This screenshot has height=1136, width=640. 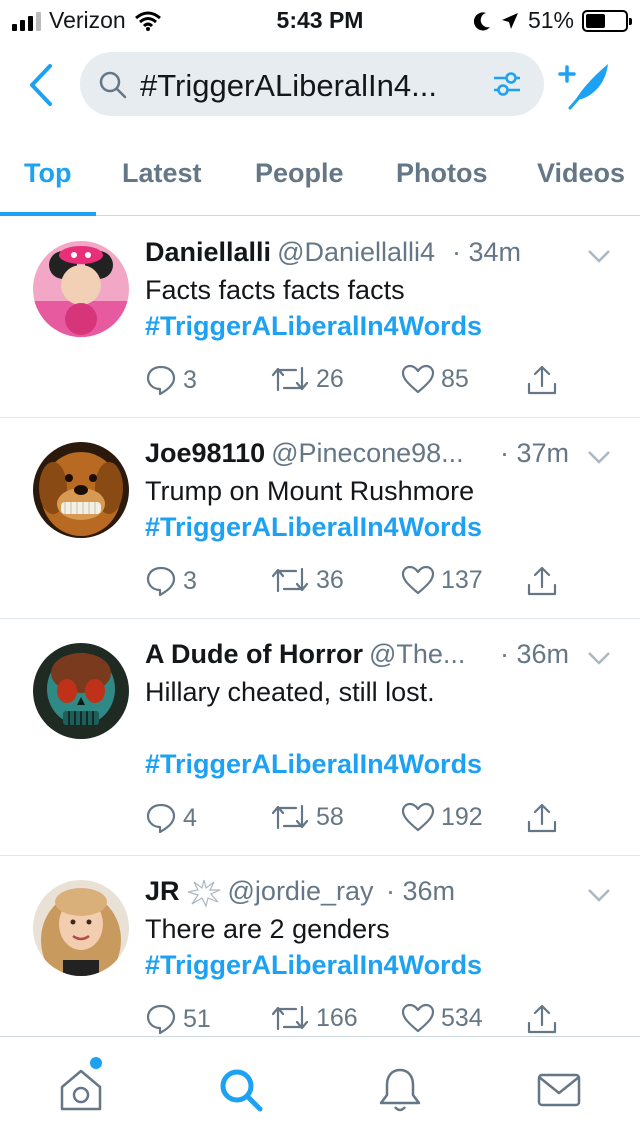 I want to click on home-icon, so click(x=81, y=1090).